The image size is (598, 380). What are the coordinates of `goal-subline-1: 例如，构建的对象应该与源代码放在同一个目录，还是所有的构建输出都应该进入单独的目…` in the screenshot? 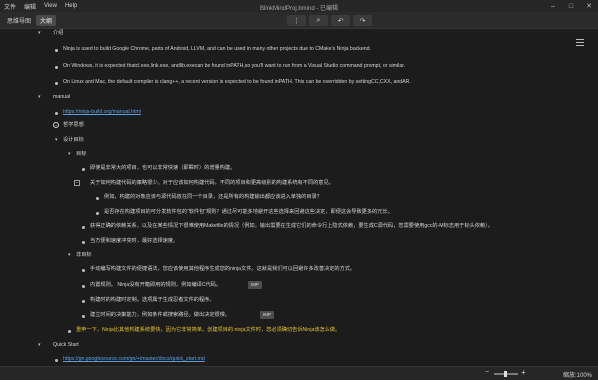 It's located at (213, 197).